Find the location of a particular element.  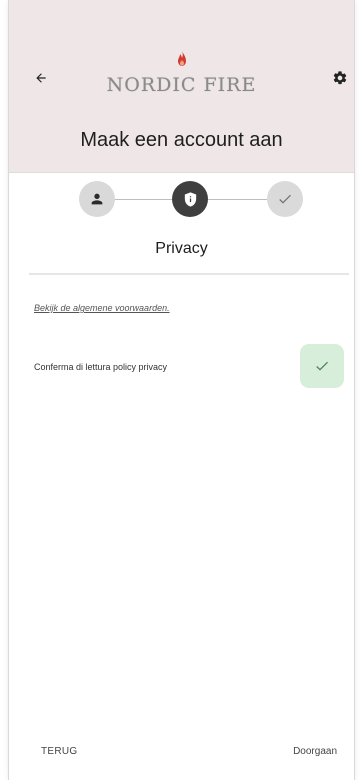

privacy-consent-label: Conferma di lettura policy privacy is located at coordinates (101, 367).